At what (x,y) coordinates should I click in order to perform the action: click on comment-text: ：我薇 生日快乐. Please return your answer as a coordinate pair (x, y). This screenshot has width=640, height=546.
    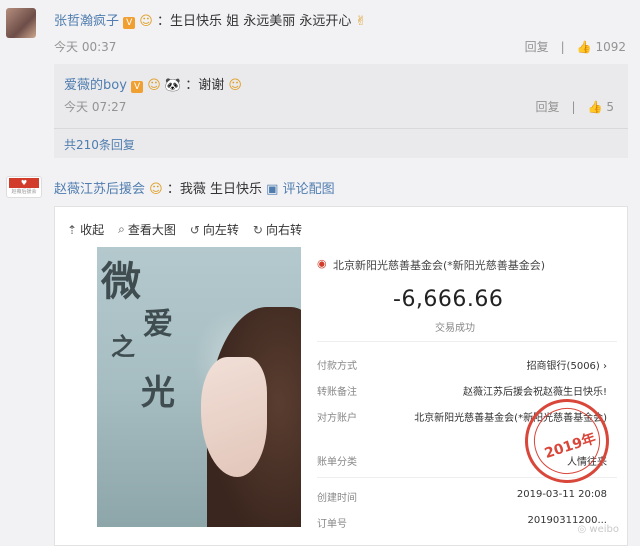
    Looking at the image, I should click on (214, 189).